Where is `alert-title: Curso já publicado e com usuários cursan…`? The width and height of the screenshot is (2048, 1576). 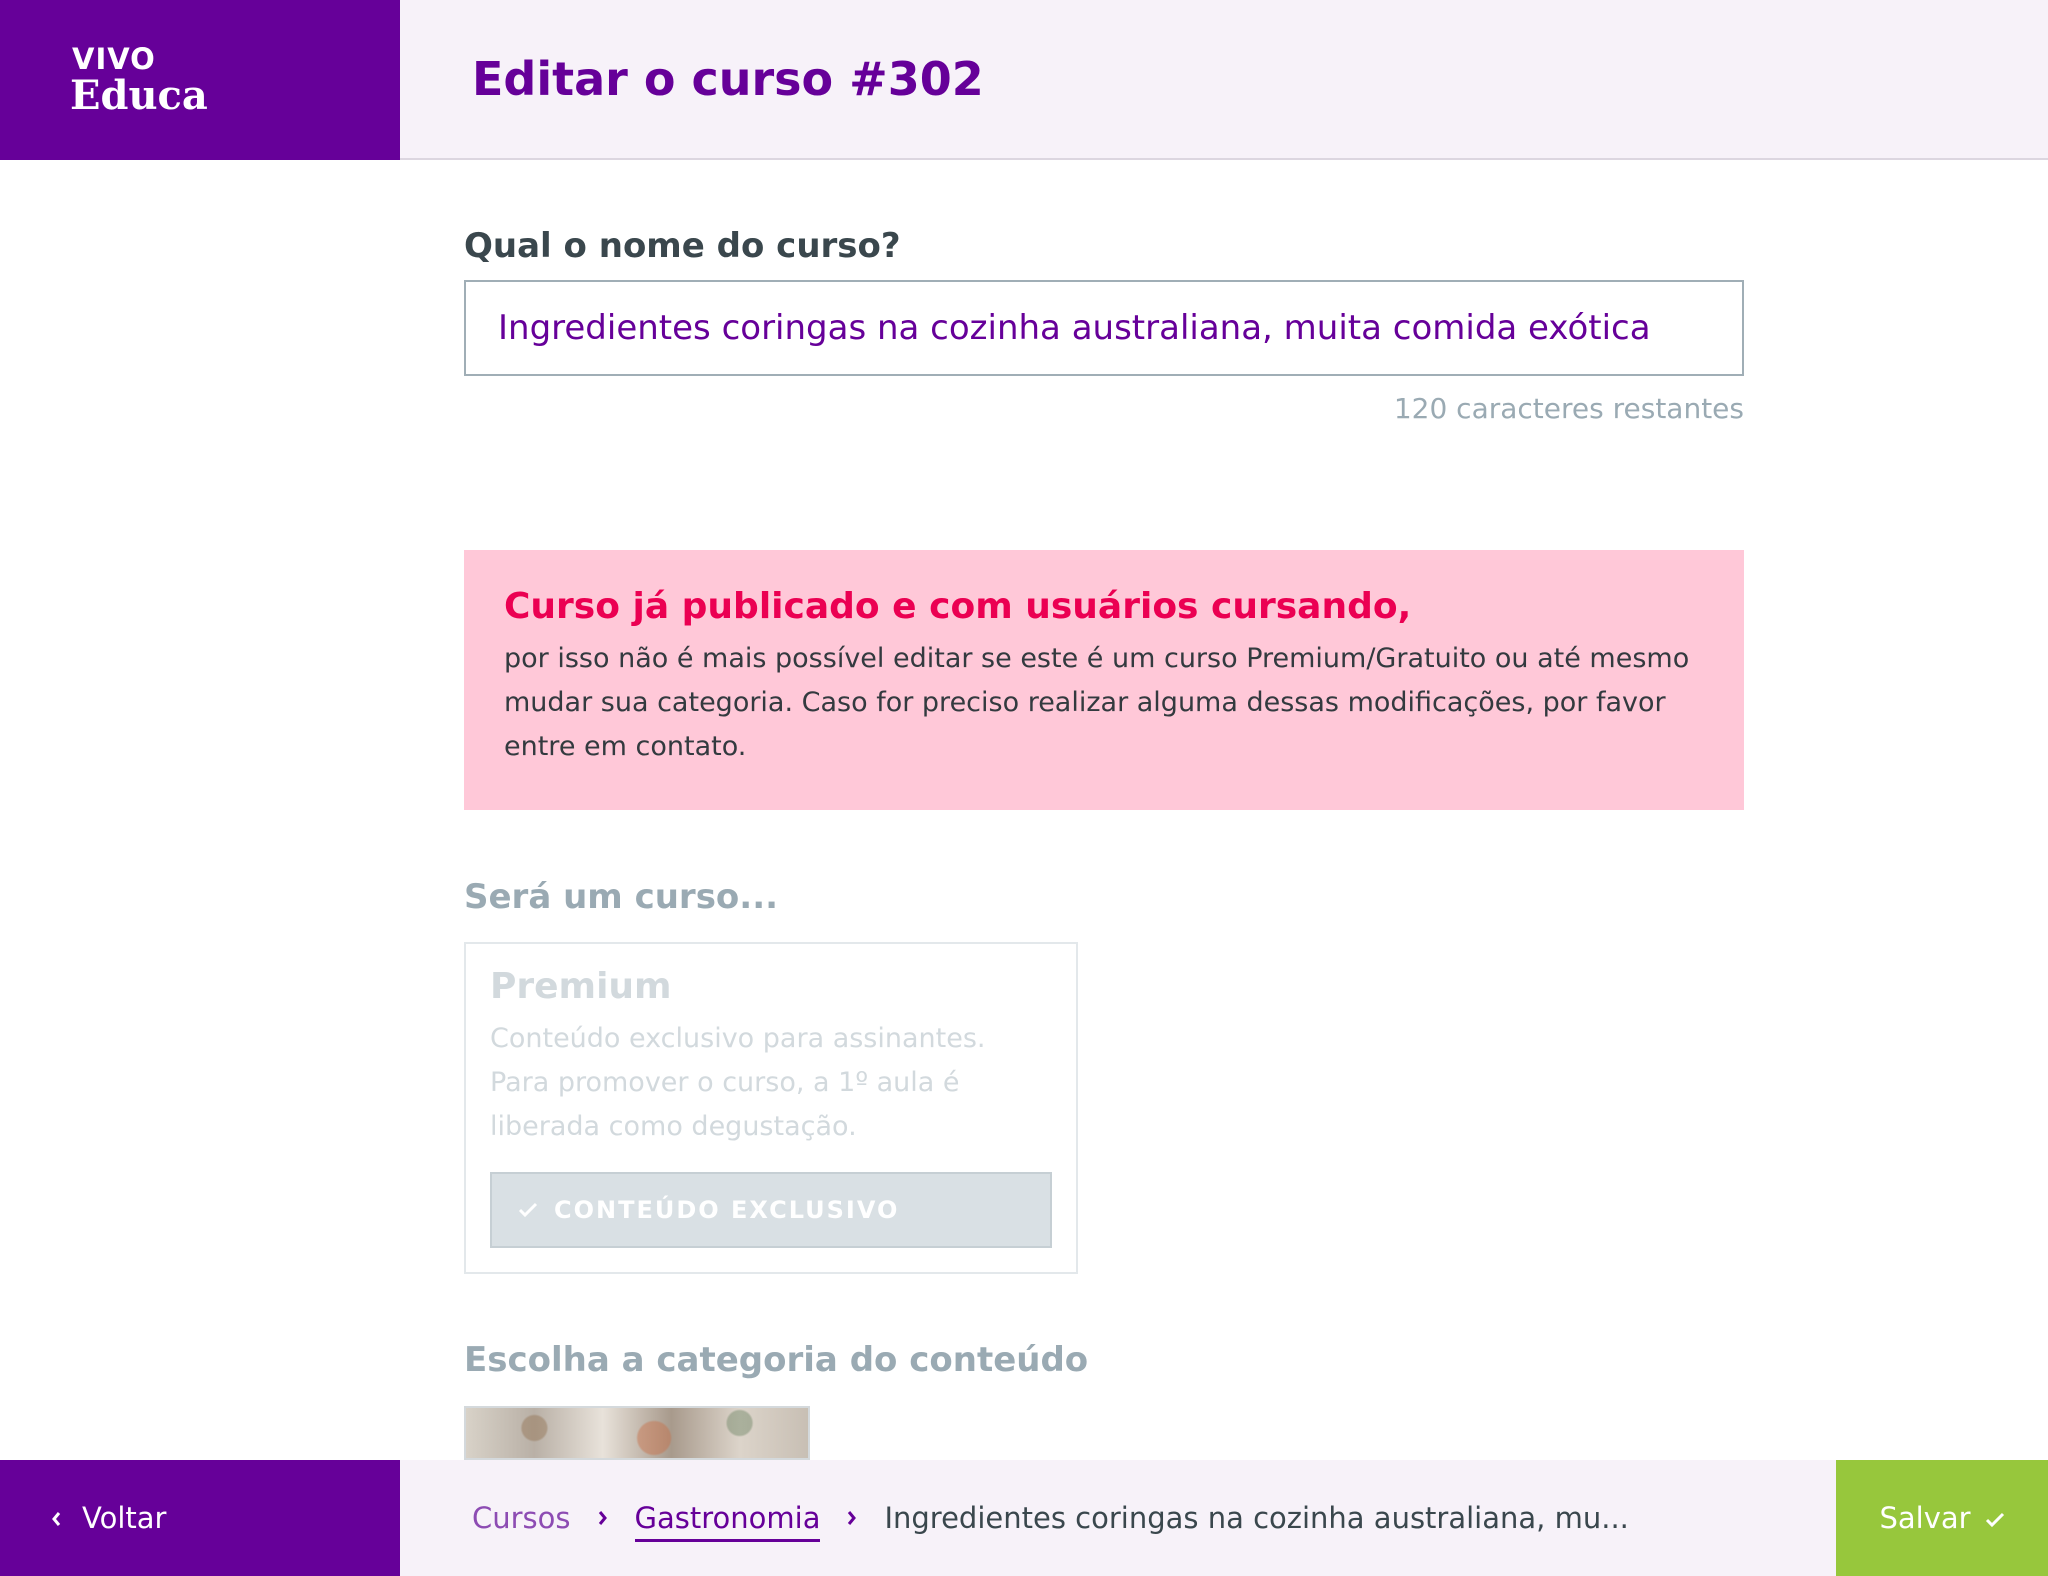
alert-title: Curso já publicado e com usuários cursan… is located at coordinates (958, 606).